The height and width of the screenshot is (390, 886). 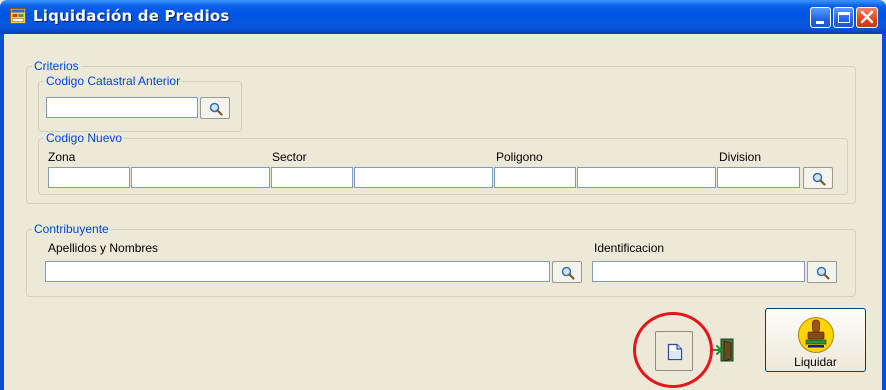 What do you see at coordinates (2, 212) in the screenshot?
I see `window-border-left` at bounding box center [2, 212].